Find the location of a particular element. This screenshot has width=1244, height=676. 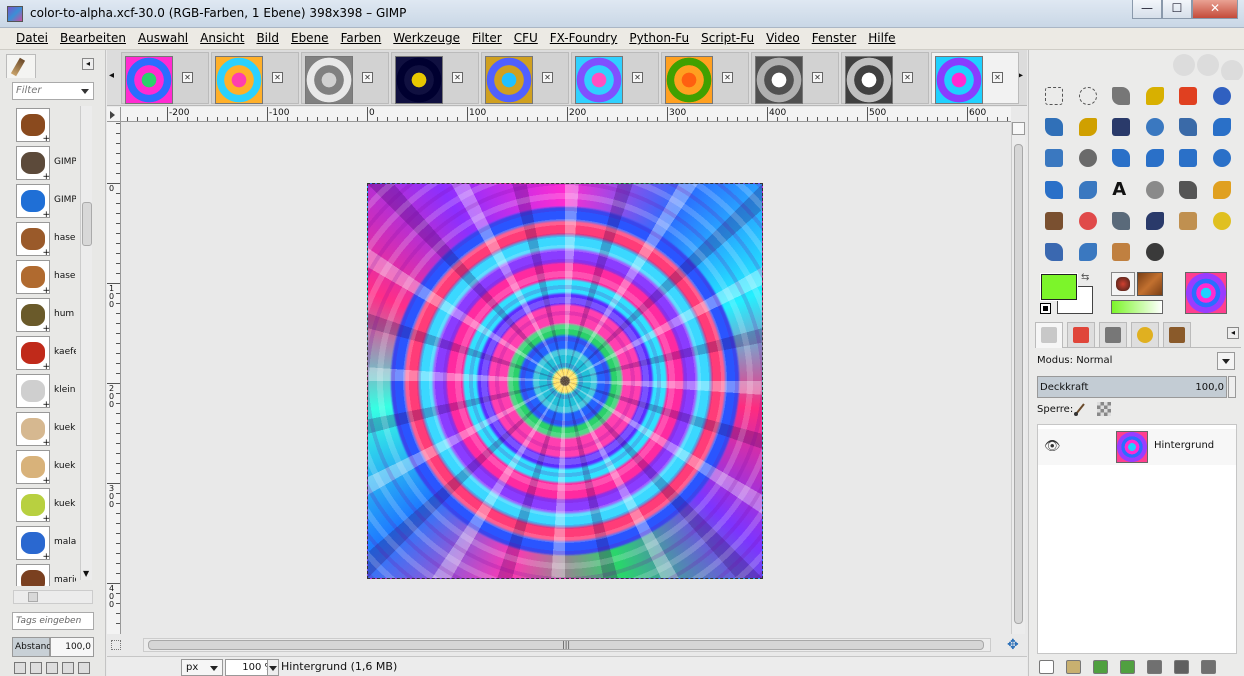

new-group-icon is located at coordinates (1073, 667).